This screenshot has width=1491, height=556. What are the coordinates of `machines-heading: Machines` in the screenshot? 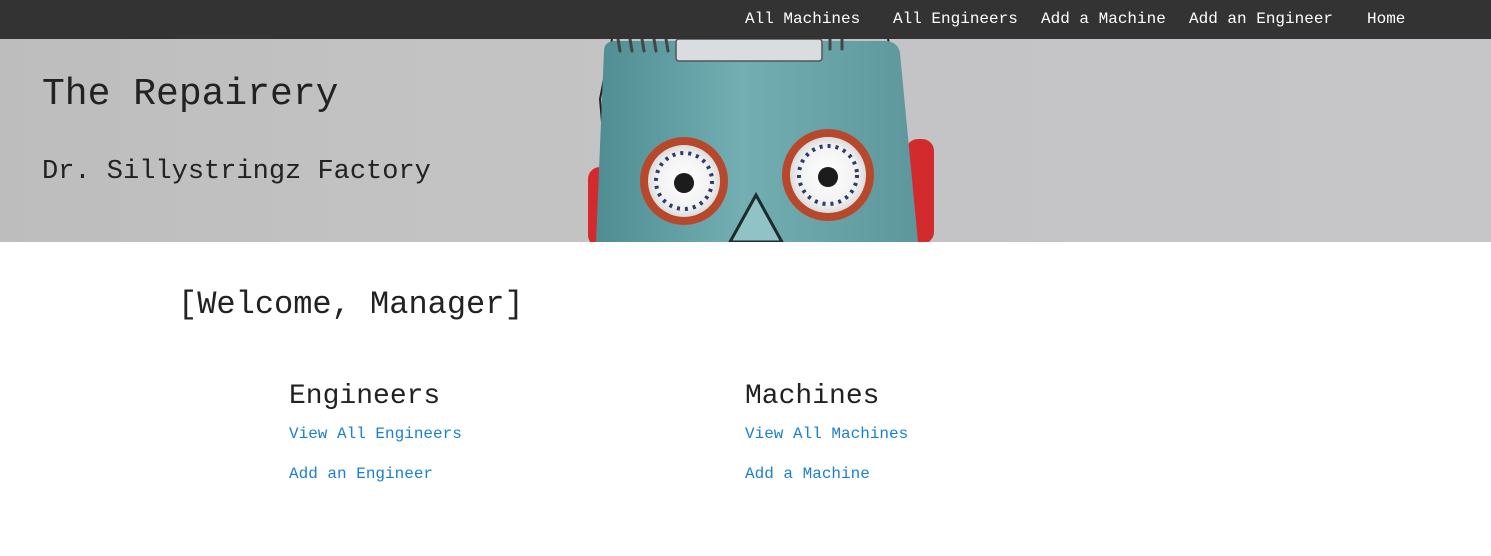 It's located at (812, 396).